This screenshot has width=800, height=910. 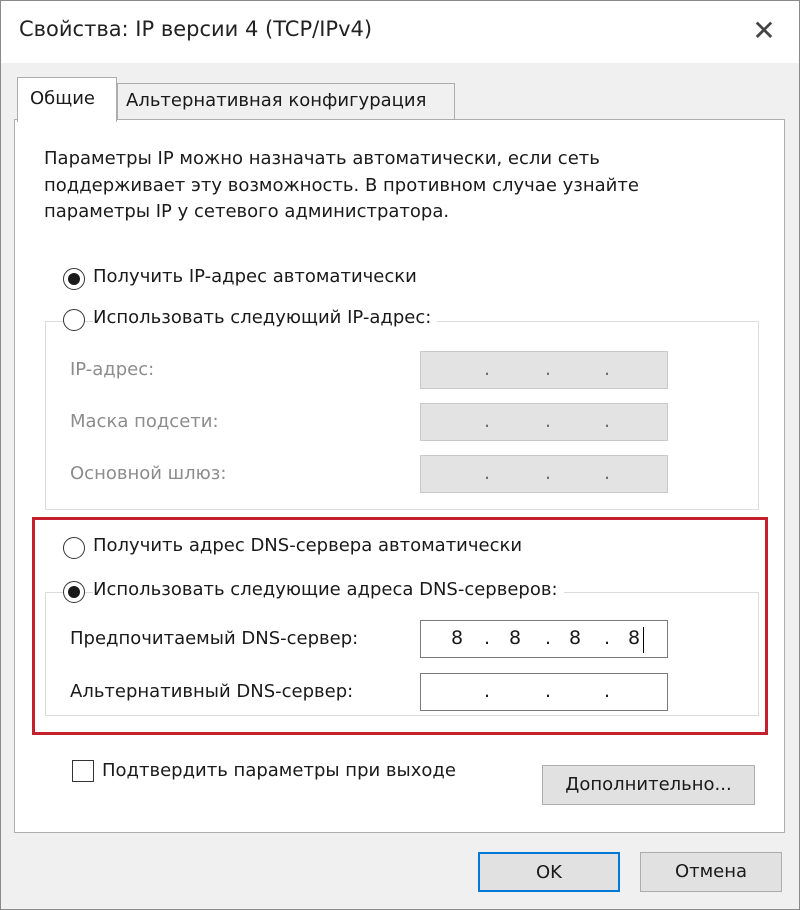 What do you see at coordinates (144, 421) in the screenshot?
I see `subnet-mask-label: Маска подсети:` at bounding box center [144, 421].